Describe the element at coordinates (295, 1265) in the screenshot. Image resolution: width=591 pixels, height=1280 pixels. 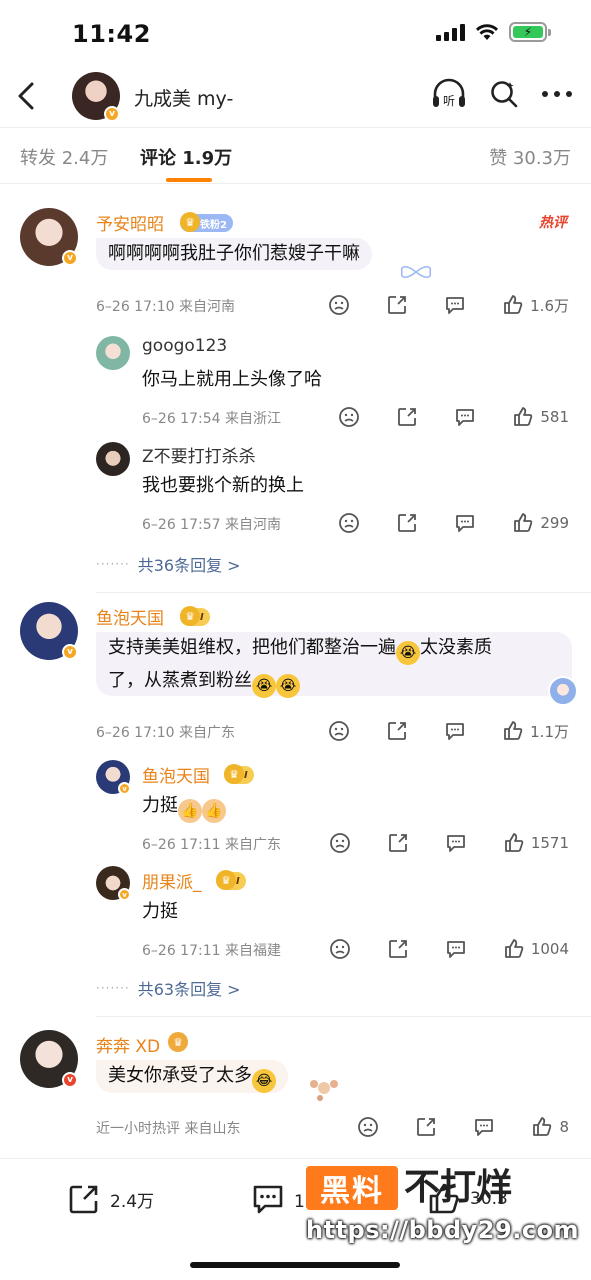
I see `home-indicator` at that location.